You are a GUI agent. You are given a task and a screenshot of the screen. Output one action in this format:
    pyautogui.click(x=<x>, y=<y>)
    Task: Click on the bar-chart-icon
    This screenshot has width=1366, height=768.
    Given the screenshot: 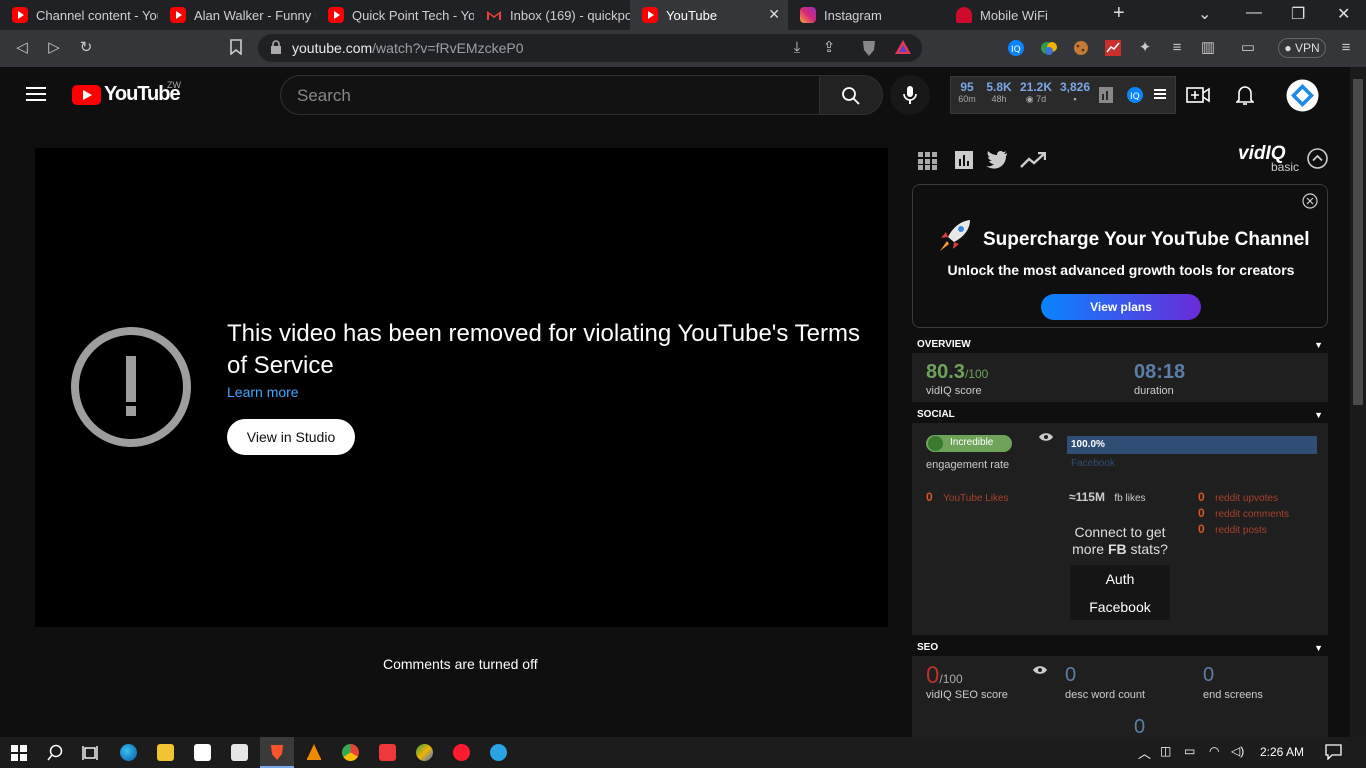 What is the action you would take?
    pyautogui.click(x=1106, y=97)
    